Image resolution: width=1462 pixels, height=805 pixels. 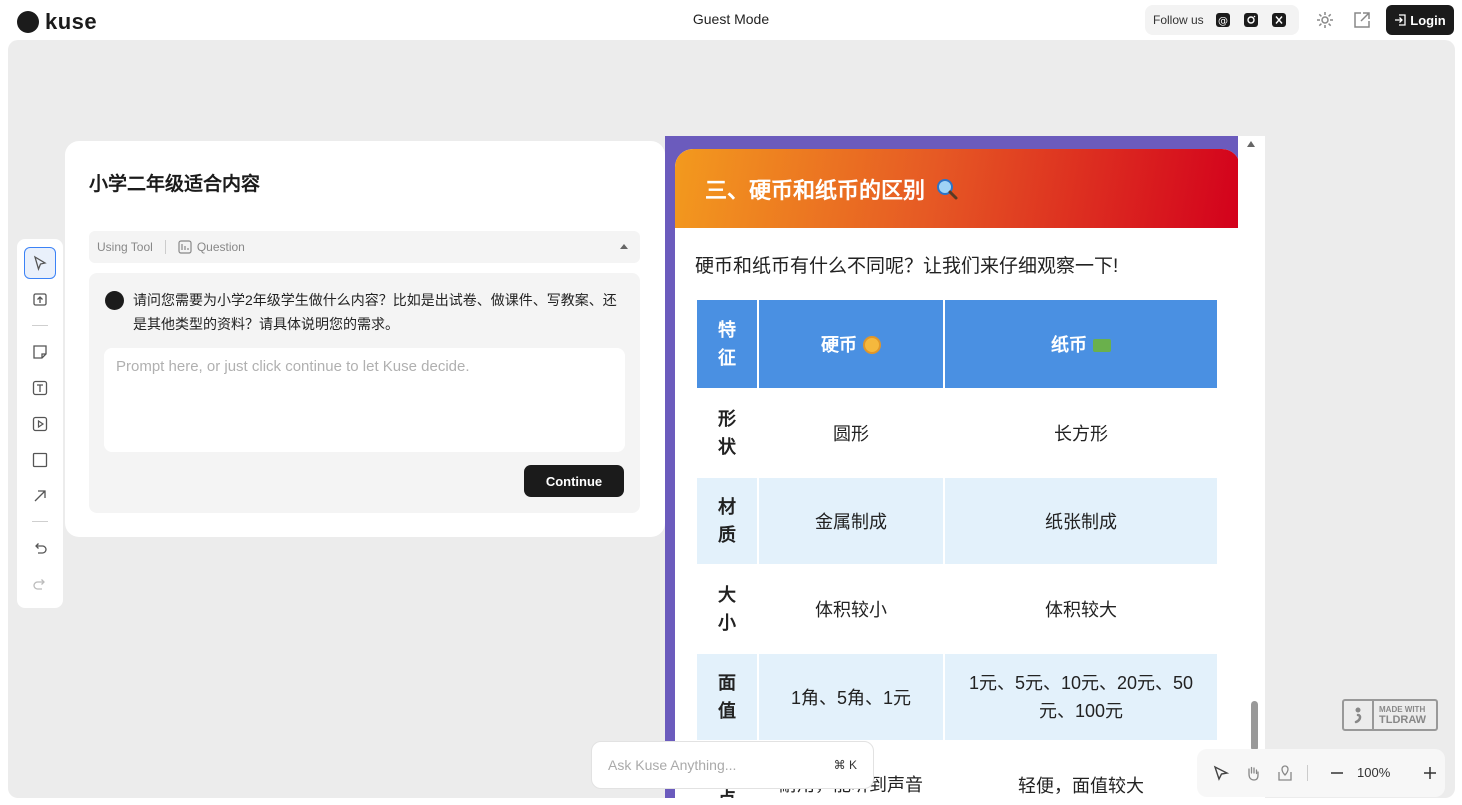 What do you see at coordinates (40, 299) in the screenshot?
I see `upload-tool-icon` at bounding box center [40, 299].